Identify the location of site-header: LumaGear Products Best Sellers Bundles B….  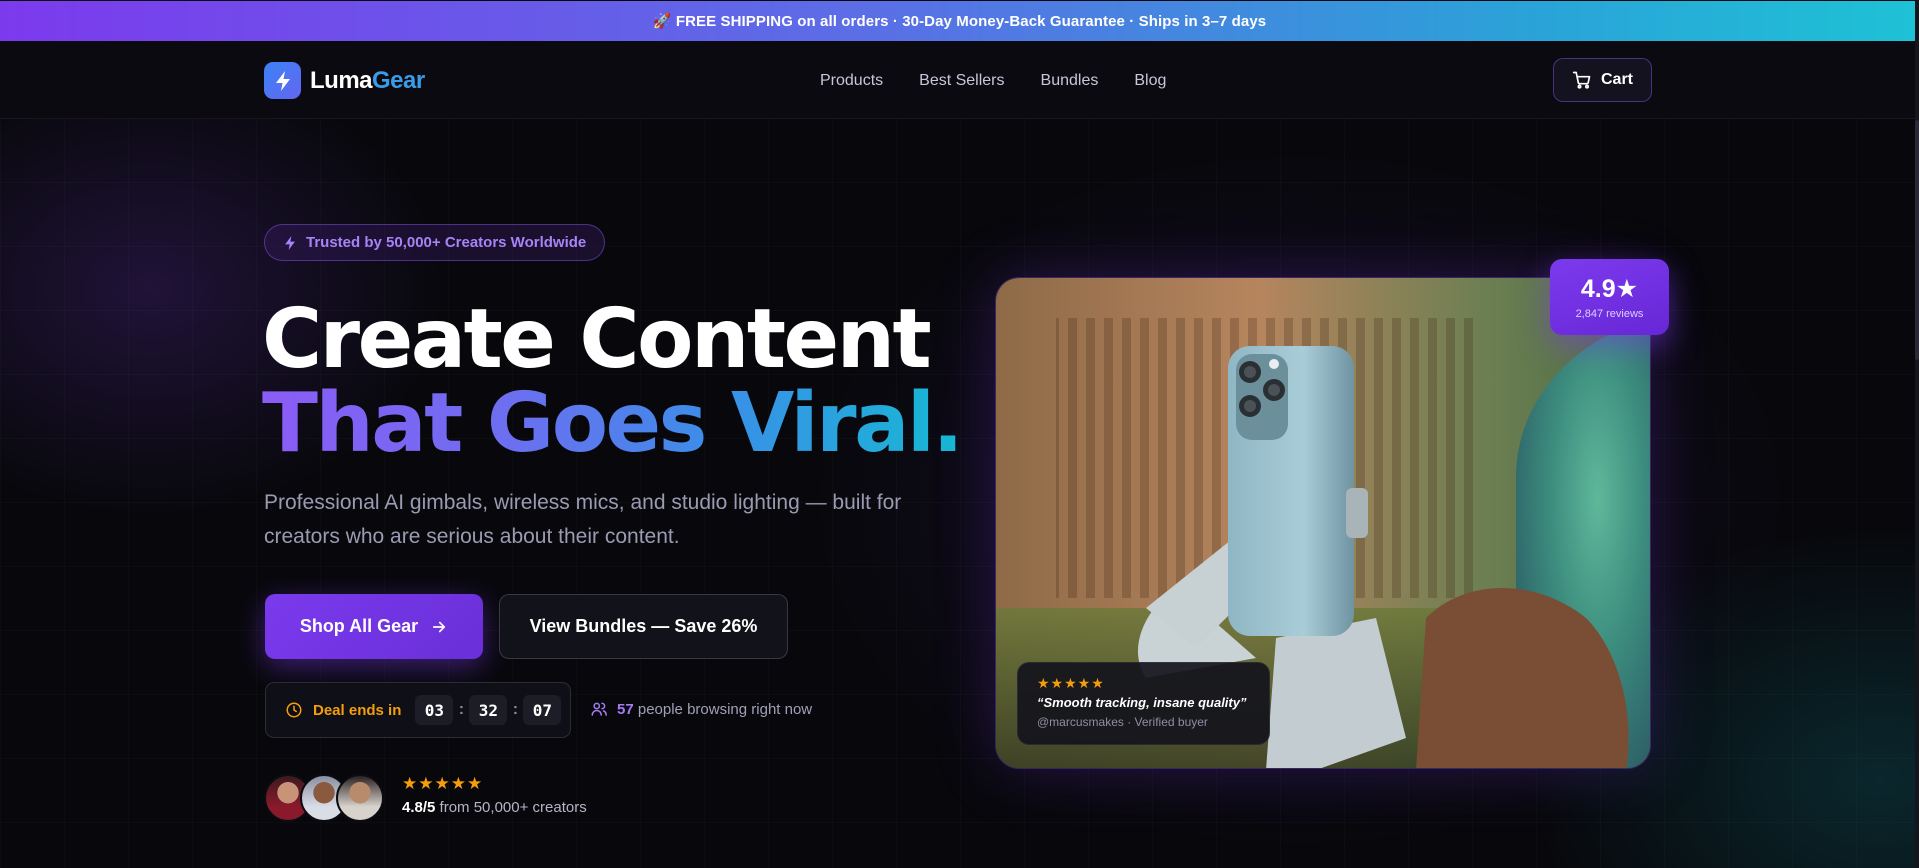
(959, 80).